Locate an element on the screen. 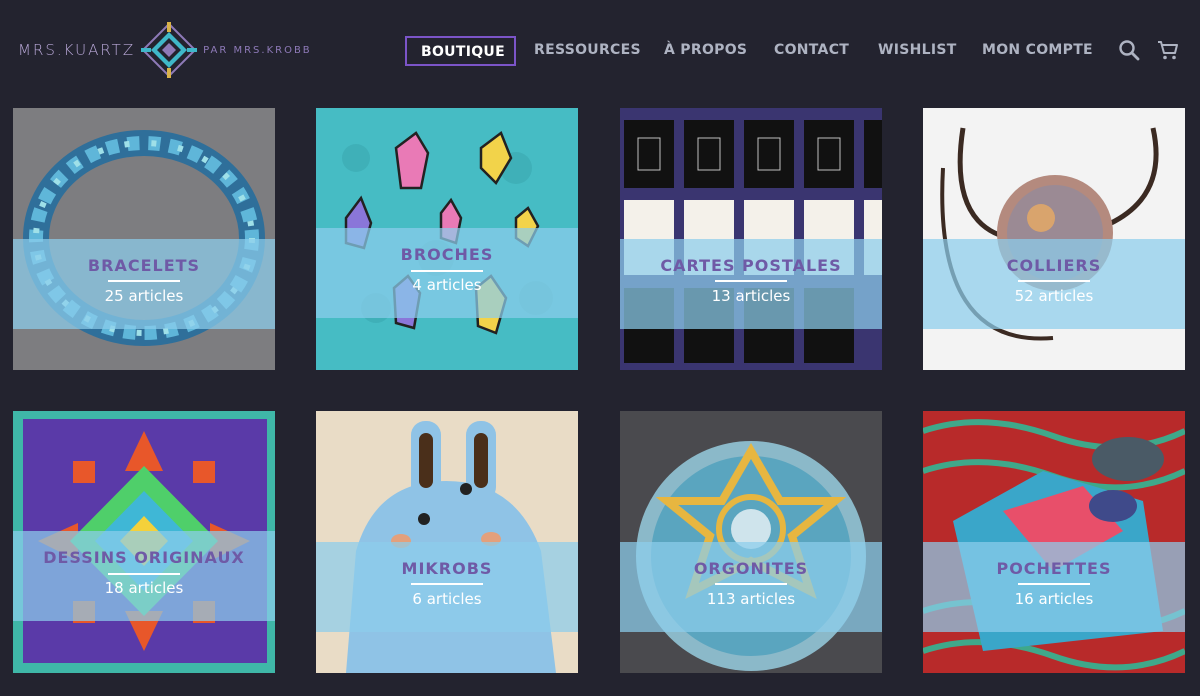  category-tile-mikrobs: MIKROBS 6 articles is located at coordinates (447, 542).